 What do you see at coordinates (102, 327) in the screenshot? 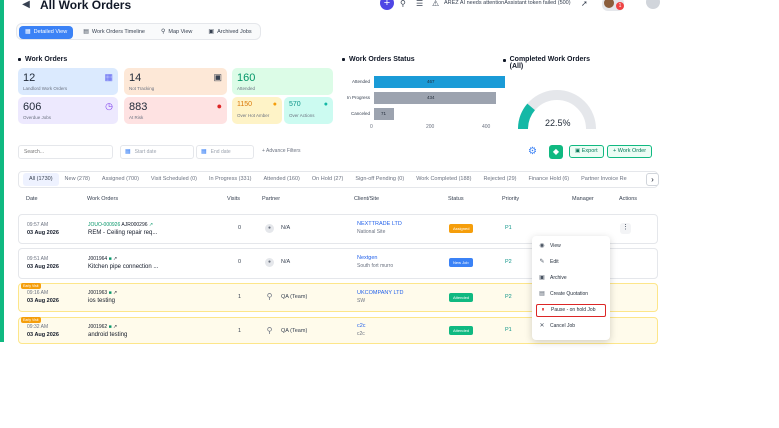
I see `work-order-id: J001962 ■ ↗` at bounding box center [102, 327].